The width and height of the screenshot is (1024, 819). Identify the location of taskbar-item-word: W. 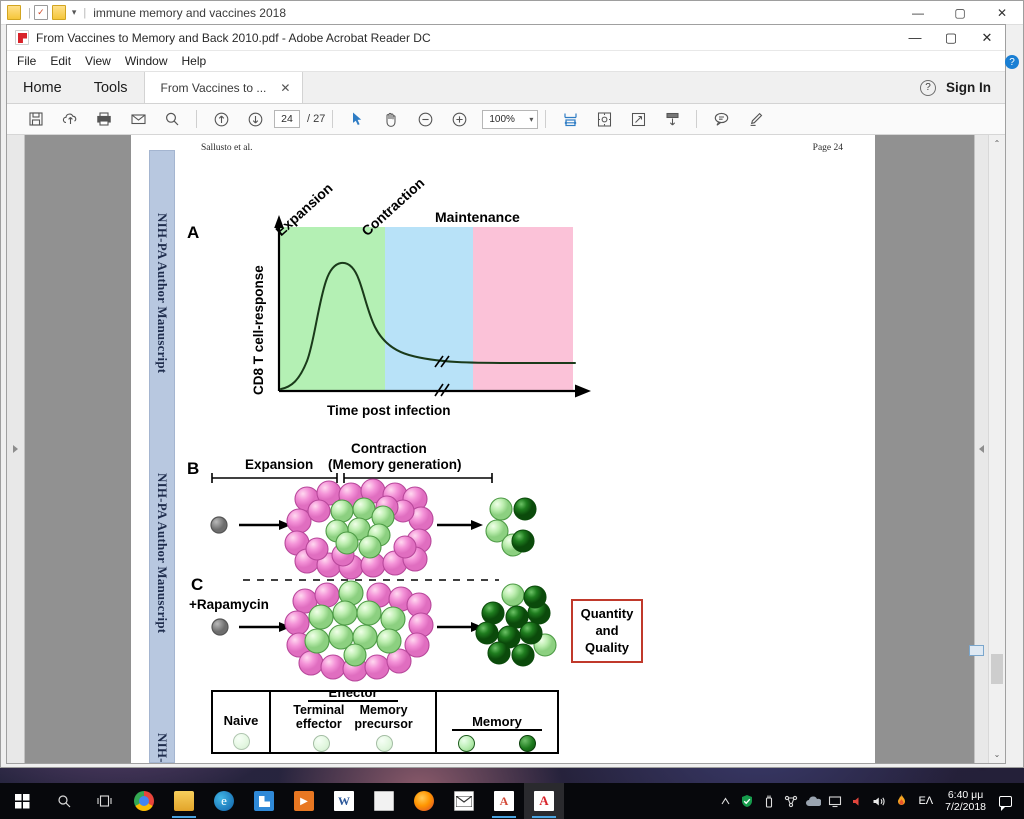
(344, 801).